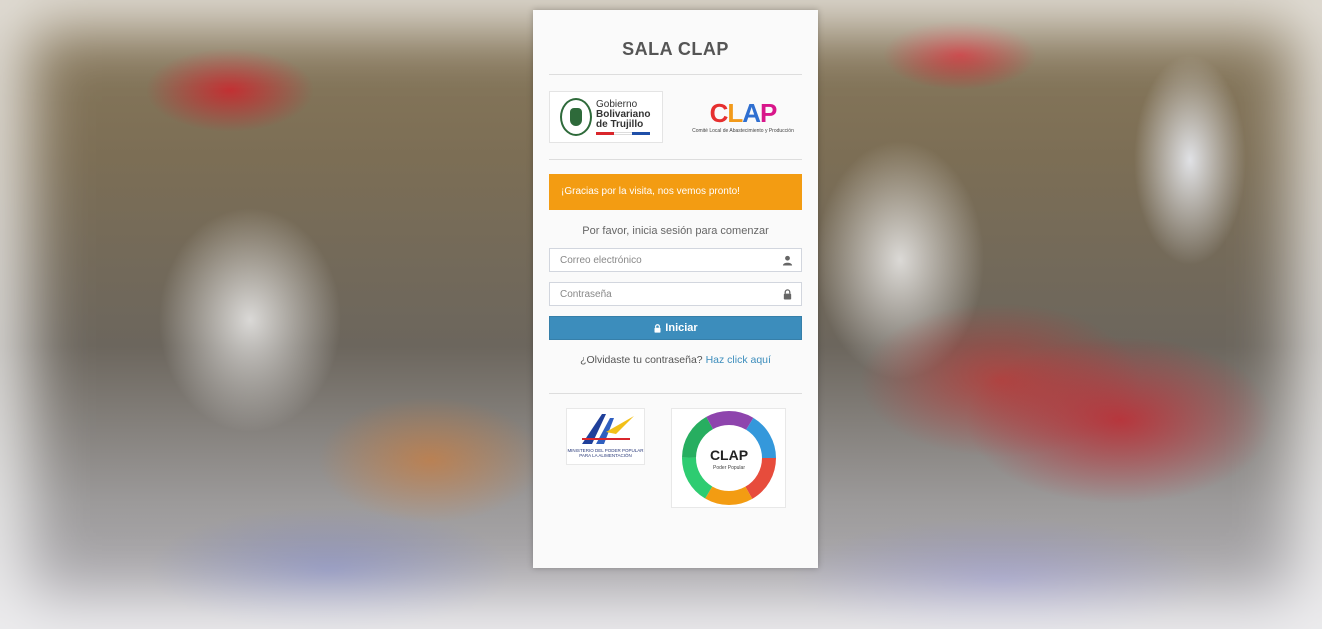 The height and width of the screenshot is (629, 1322). I want to click on email-field-wrapper, so click(675, 260).